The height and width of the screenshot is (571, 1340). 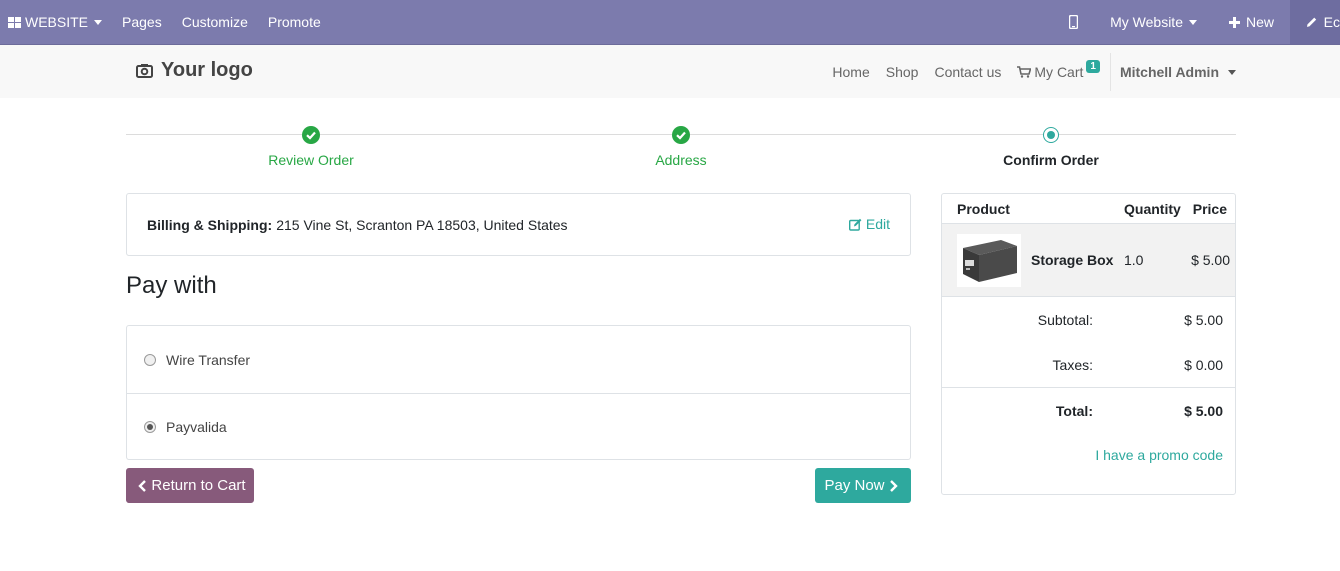 I want to click on nav-home: Home, so click(x=850, y=72).